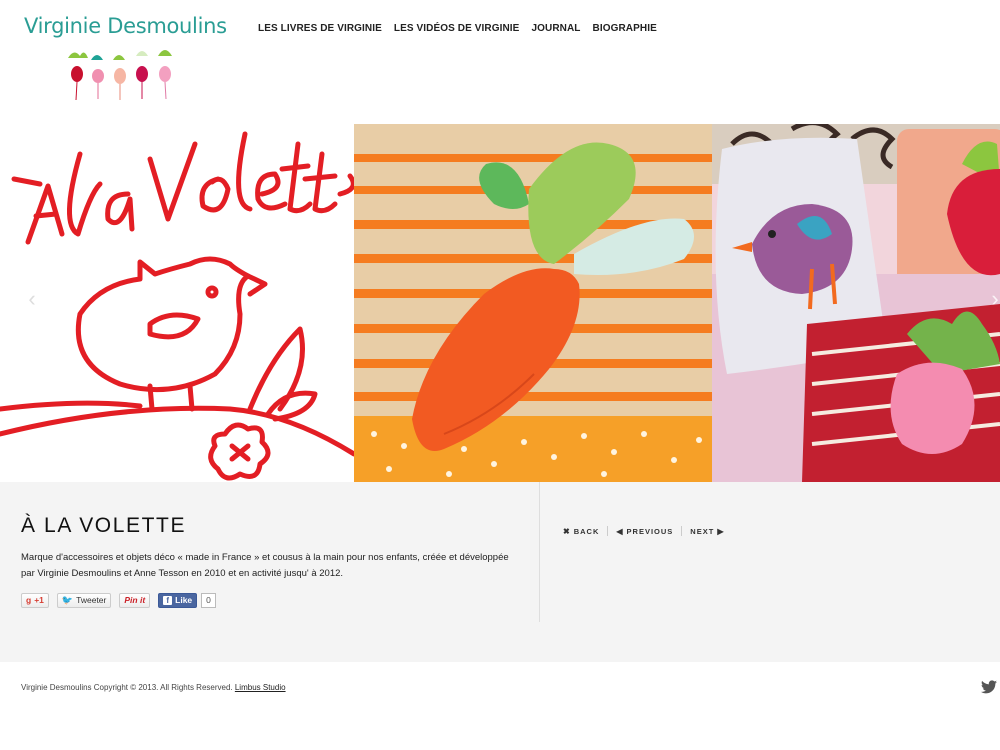  Describe the element at coordinates (120, 75) in the screenshot. I see `radish-logo-icon` at that location.